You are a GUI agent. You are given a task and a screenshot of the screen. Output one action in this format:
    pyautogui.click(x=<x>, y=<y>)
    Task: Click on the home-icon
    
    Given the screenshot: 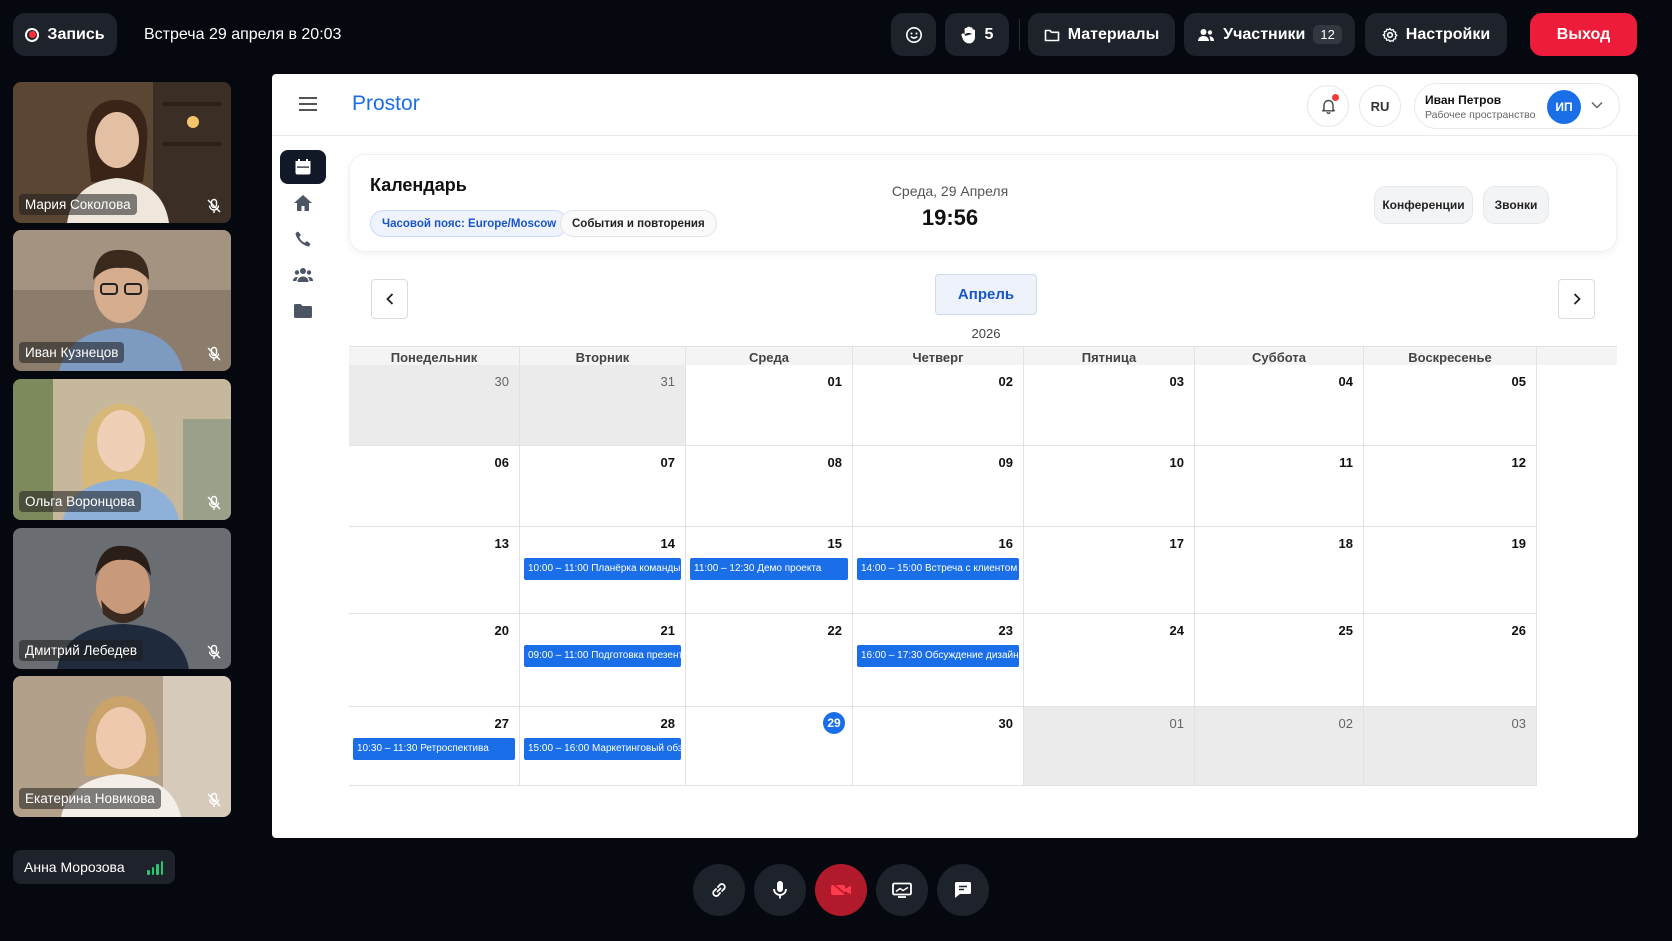 What is the action you would take?
    pyautogui.click(x=303, y=203)
    